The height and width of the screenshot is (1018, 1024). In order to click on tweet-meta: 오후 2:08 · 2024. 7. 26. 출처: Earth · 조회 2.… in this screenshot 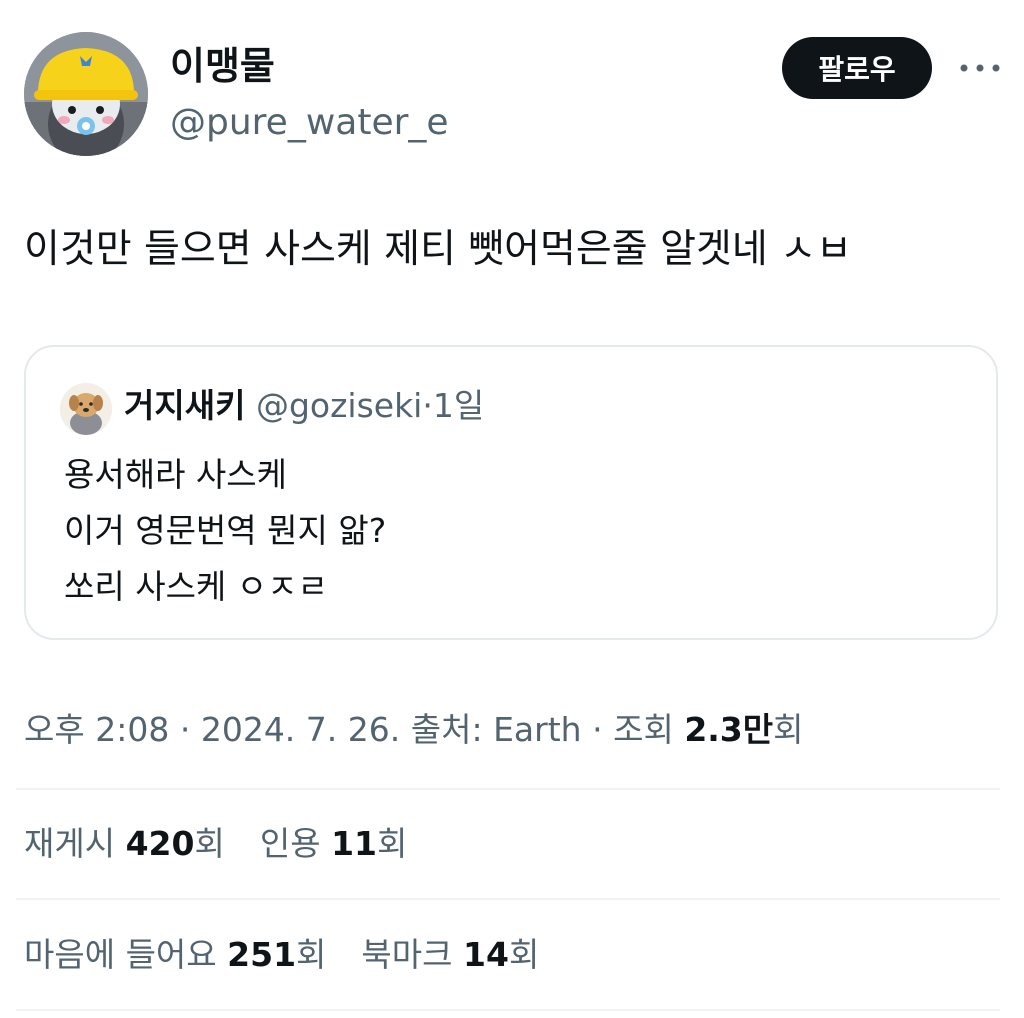, I will do `click(414, 730)`.